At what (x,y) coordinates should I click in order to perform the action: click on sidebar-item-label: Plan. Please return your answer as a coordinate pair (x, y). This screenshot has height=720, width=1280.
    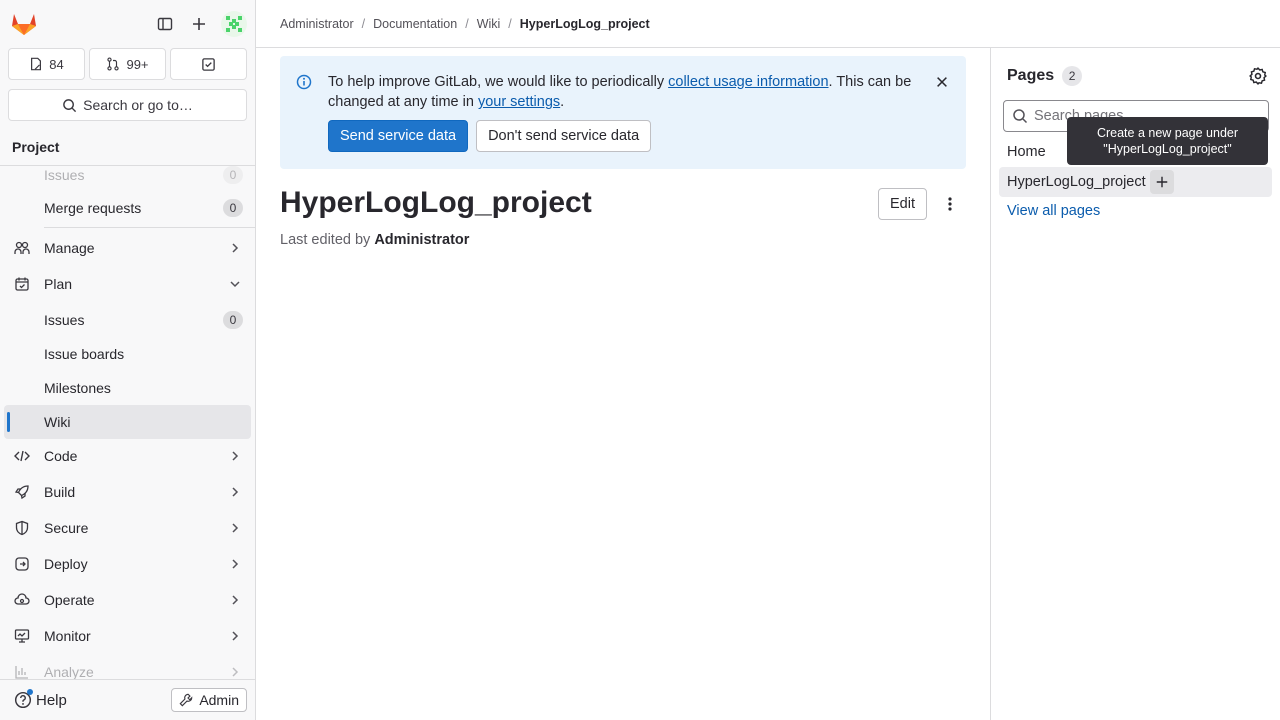
    Looking at the image, I should click on (58, 284).